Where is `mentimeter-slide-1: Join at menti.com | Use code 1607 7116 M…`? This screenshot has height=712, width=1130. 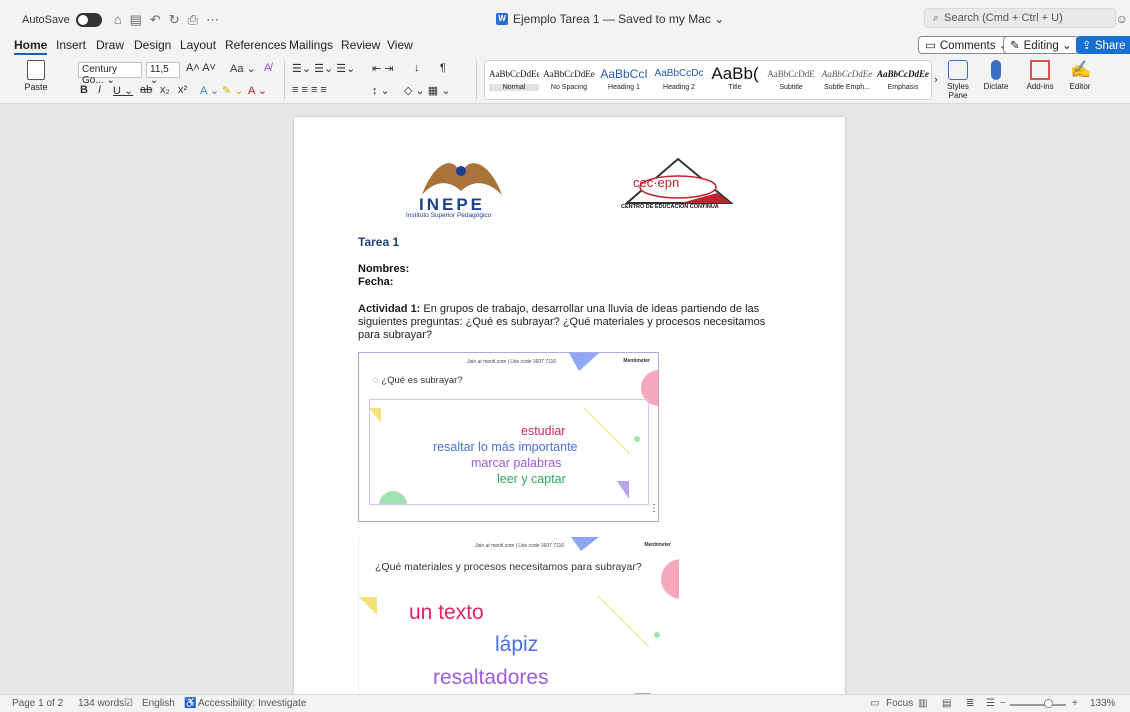 mentimeter-slide-1: Join at menti.com | Use code 1607 7116 M… is located at coordinates (508, 437).